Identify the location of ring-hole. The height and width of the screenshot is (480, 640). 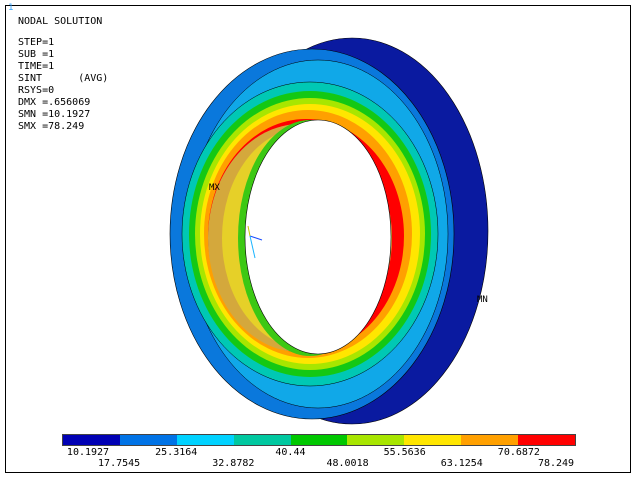
(318, 237).